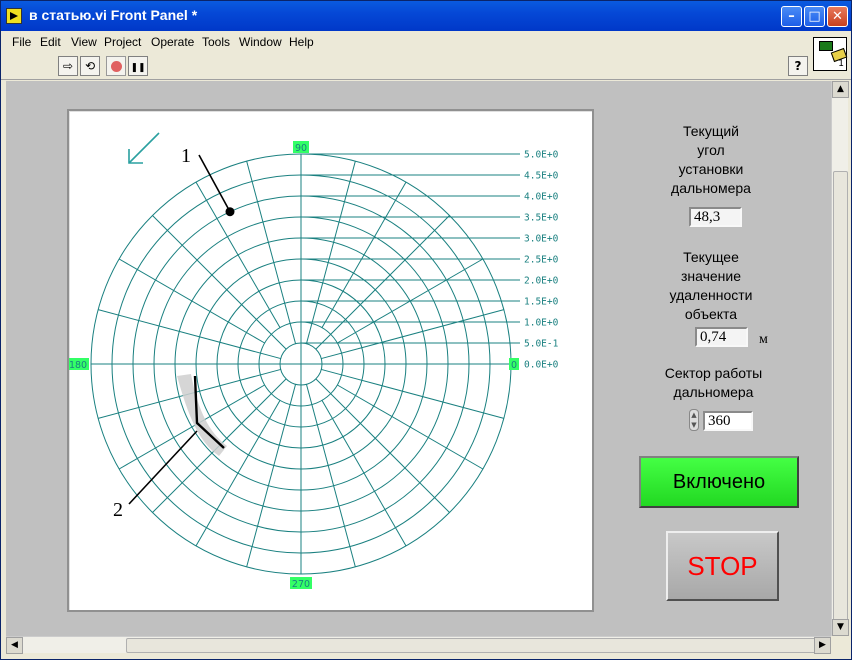 This screenshot has width=852, height=660. Describe the element at coordinates (301, 42) in the screenshot. I see `menu-help: Help` at that location.